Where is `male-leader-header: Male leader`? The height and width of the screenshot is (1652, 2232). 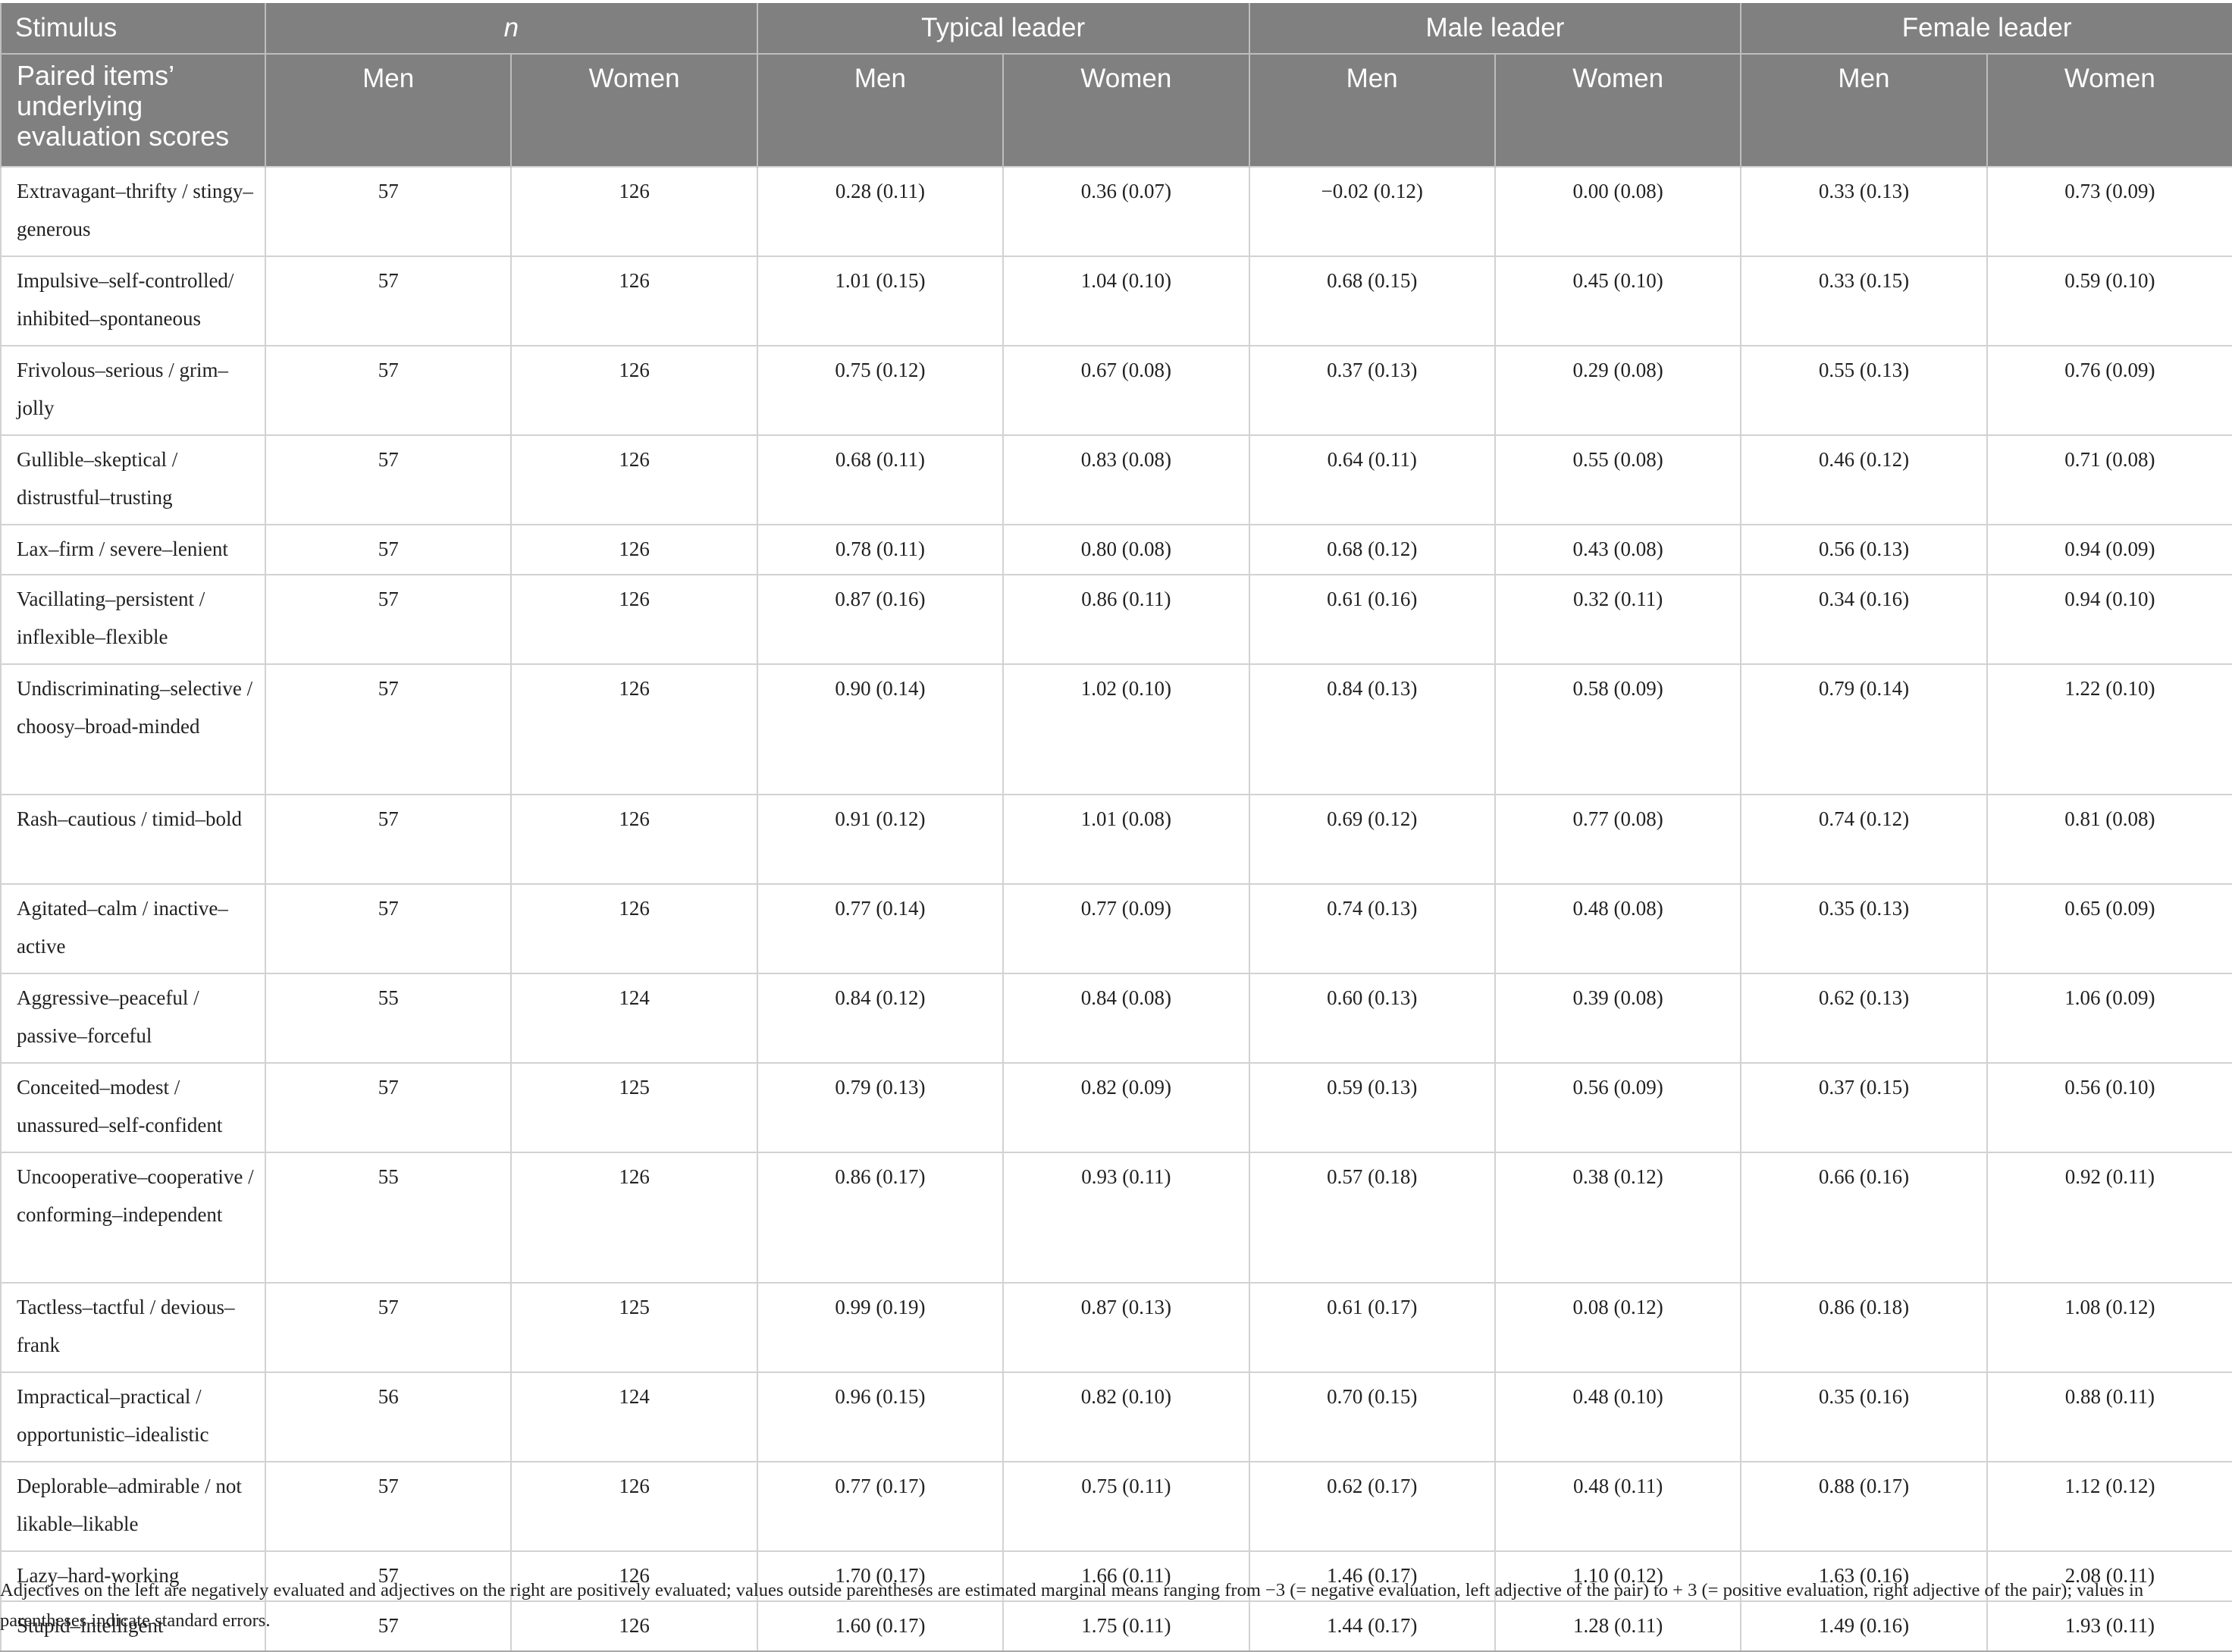
male-leader-header: Male leader is located at coordinates (1495, 29).